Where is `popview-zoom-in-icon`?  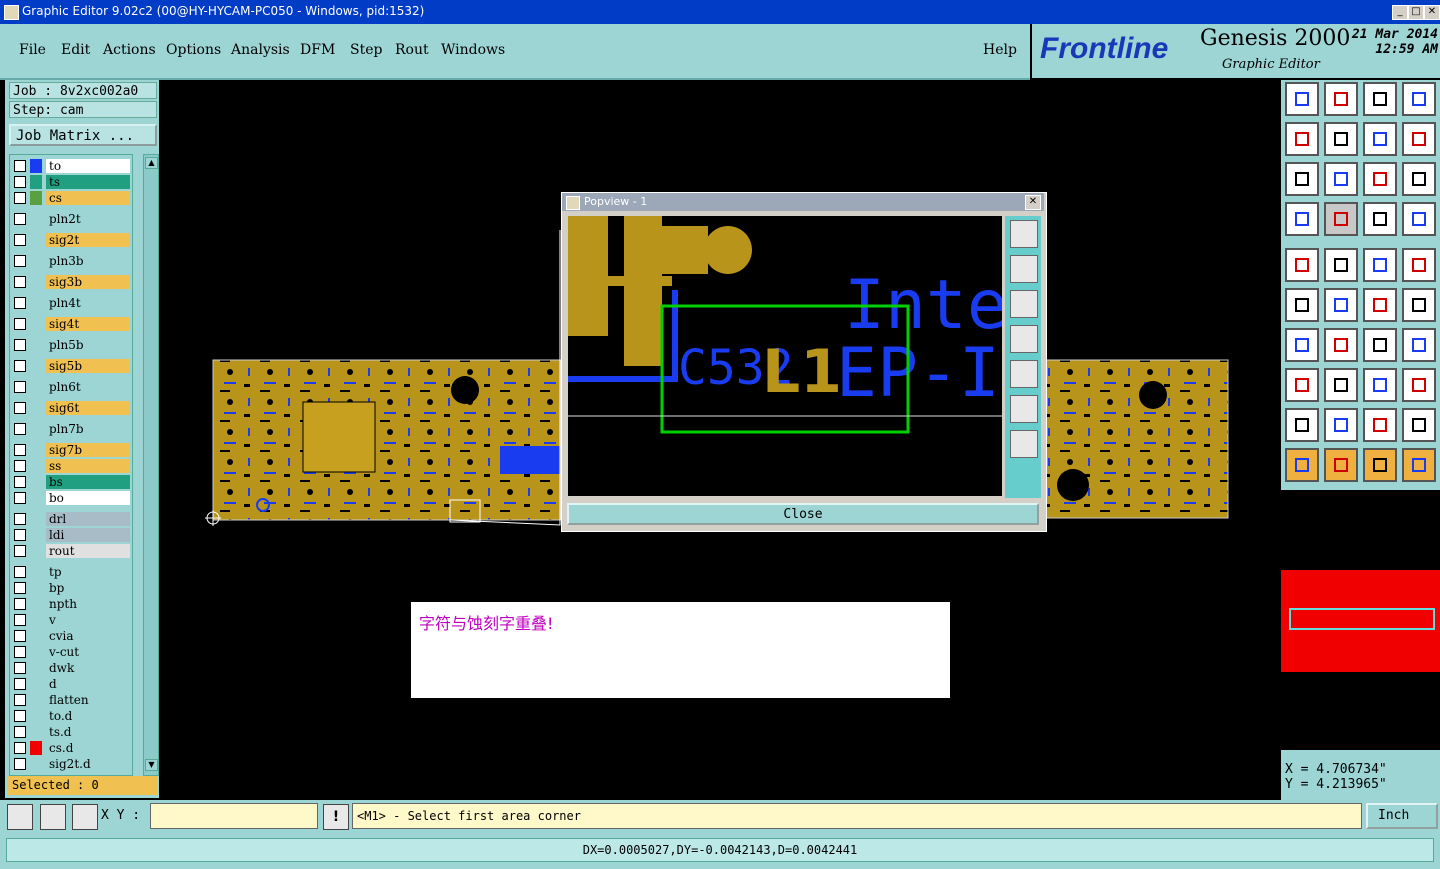
popview-zoom-in-icon is located at coordinates (1024, 234).